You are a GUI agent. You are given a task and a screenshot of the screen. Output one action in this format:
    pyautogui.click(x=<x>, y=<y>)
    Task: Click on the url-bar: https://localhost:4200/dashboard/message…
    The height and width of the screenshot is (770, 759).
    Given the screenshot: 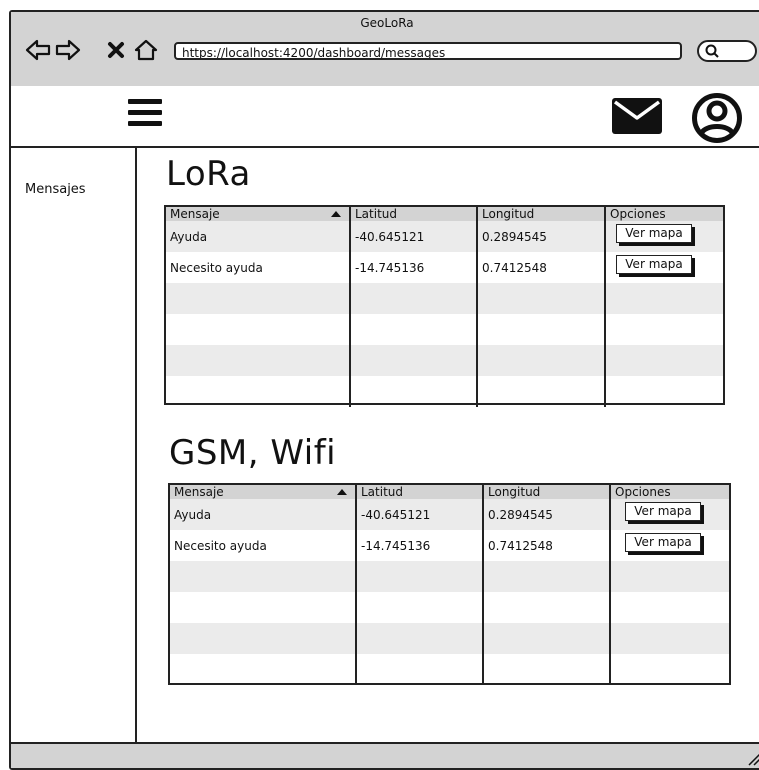 What is the action you would take?
    pyautogui.click(x=428, y=51)
    